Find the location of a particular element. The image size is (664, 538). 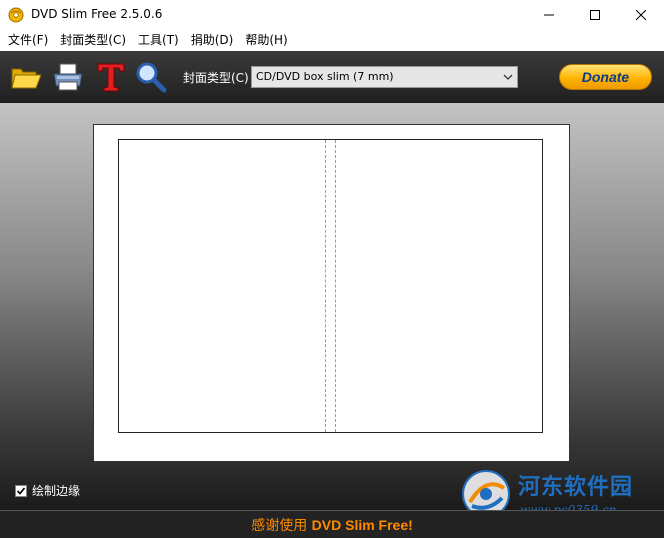

chevron-down-icon is located at coordinates (508, 77).